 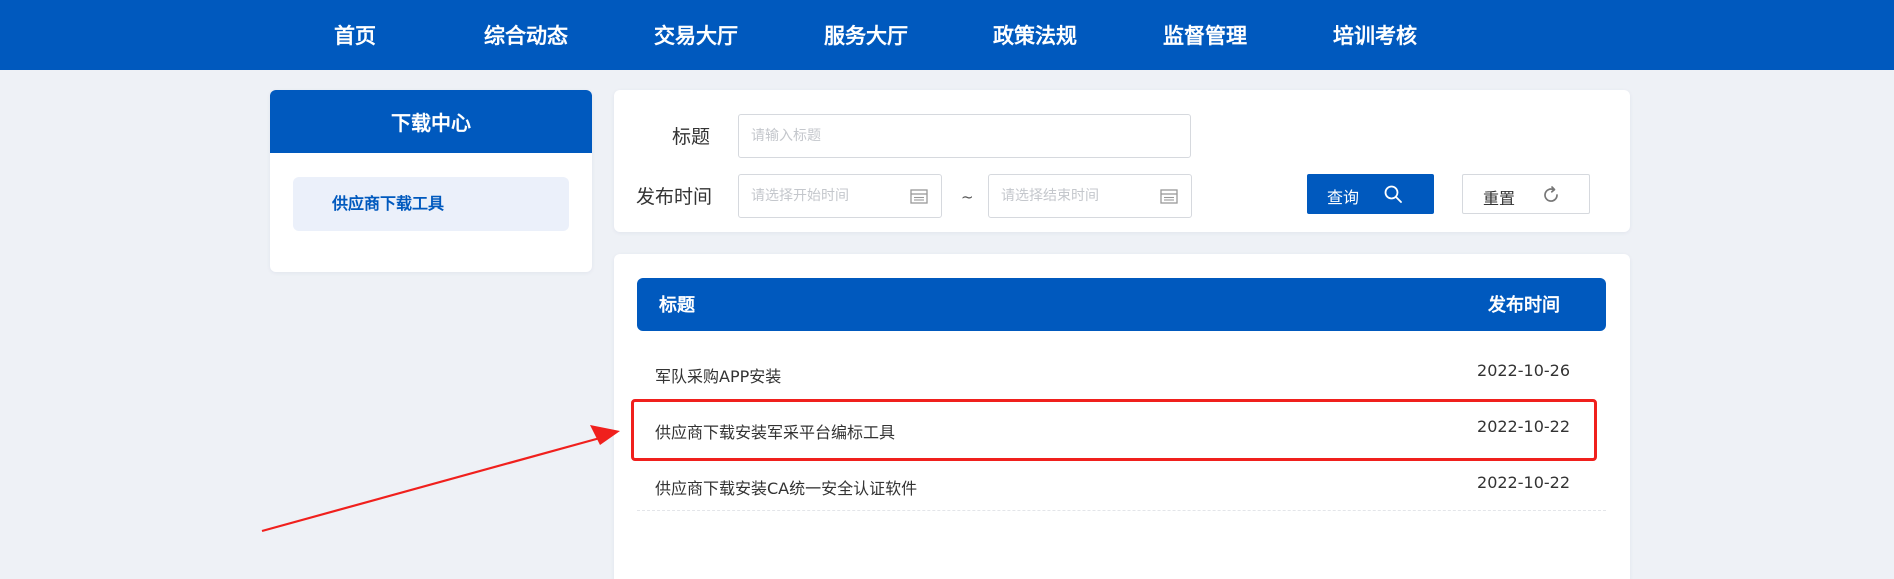 What do you see at coordinates (775, 431) in the screenshot?
I see `row-title-link: 供应商下载安装军采平台编标工具` at bounding box center [775, 431].